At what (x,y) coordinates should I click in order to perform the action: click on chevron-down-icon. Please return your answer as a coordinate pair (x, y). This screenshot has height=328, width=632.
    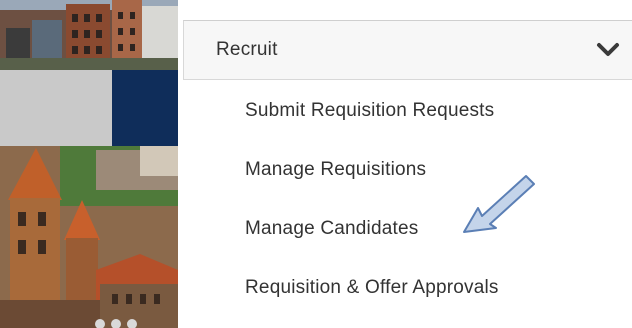
    Looking at the image, I should click on (608, 50).